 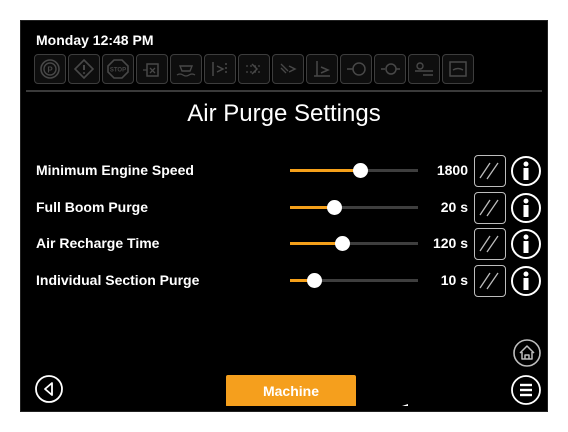 I want to click on boom-icon, so click(x=186, y=69).